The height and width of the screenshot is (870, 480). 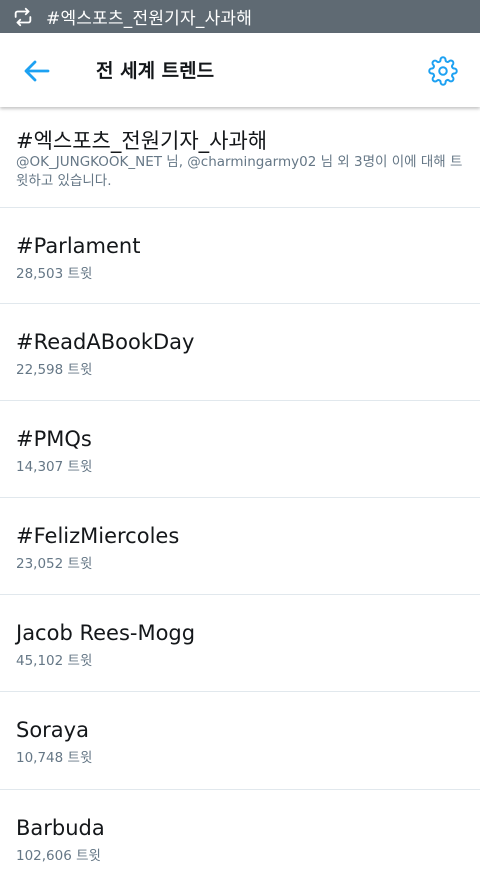 I want to click on back-button, so click(x=37, y=71).